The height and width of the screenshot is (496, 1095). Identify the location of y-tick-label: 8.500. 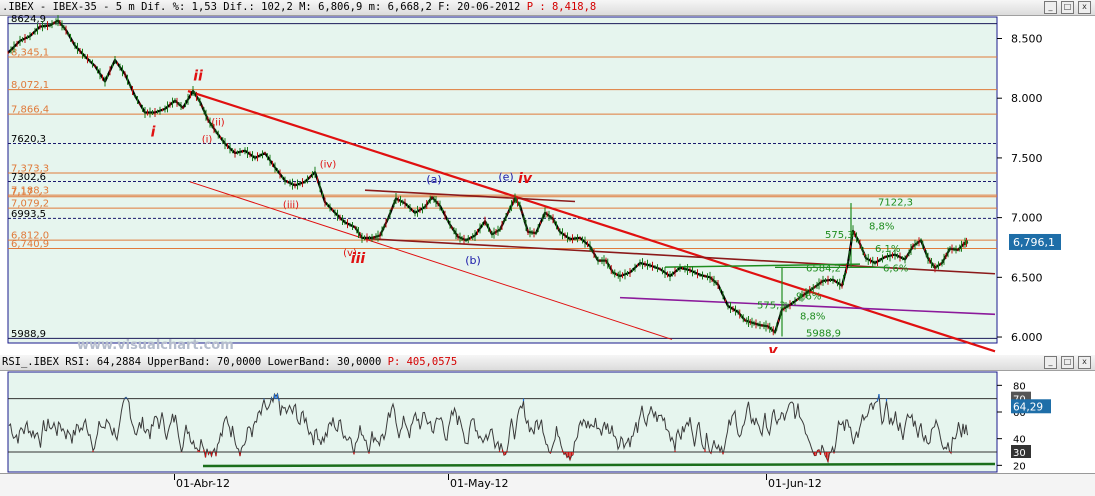
(1027, 38).